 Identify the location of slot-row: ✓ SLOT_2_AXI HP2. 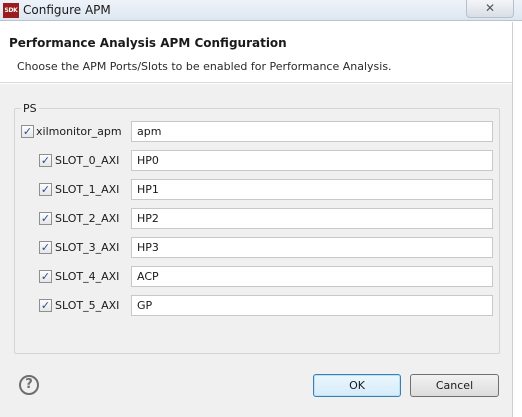
(256, 218).